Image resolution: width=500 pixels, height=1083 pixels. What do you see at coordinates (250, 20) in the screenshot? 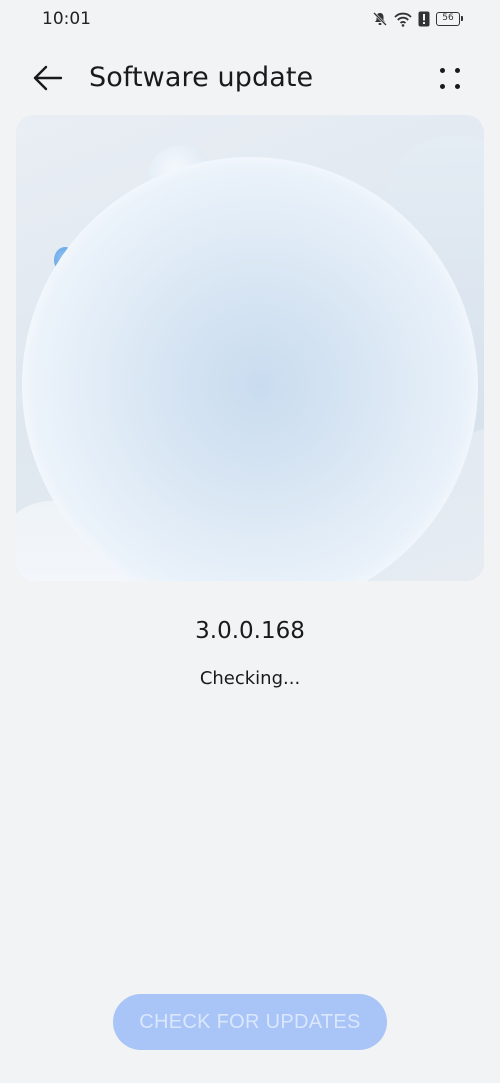
I see `status-bar: 10:01 56` at bounding box center [250, 20].